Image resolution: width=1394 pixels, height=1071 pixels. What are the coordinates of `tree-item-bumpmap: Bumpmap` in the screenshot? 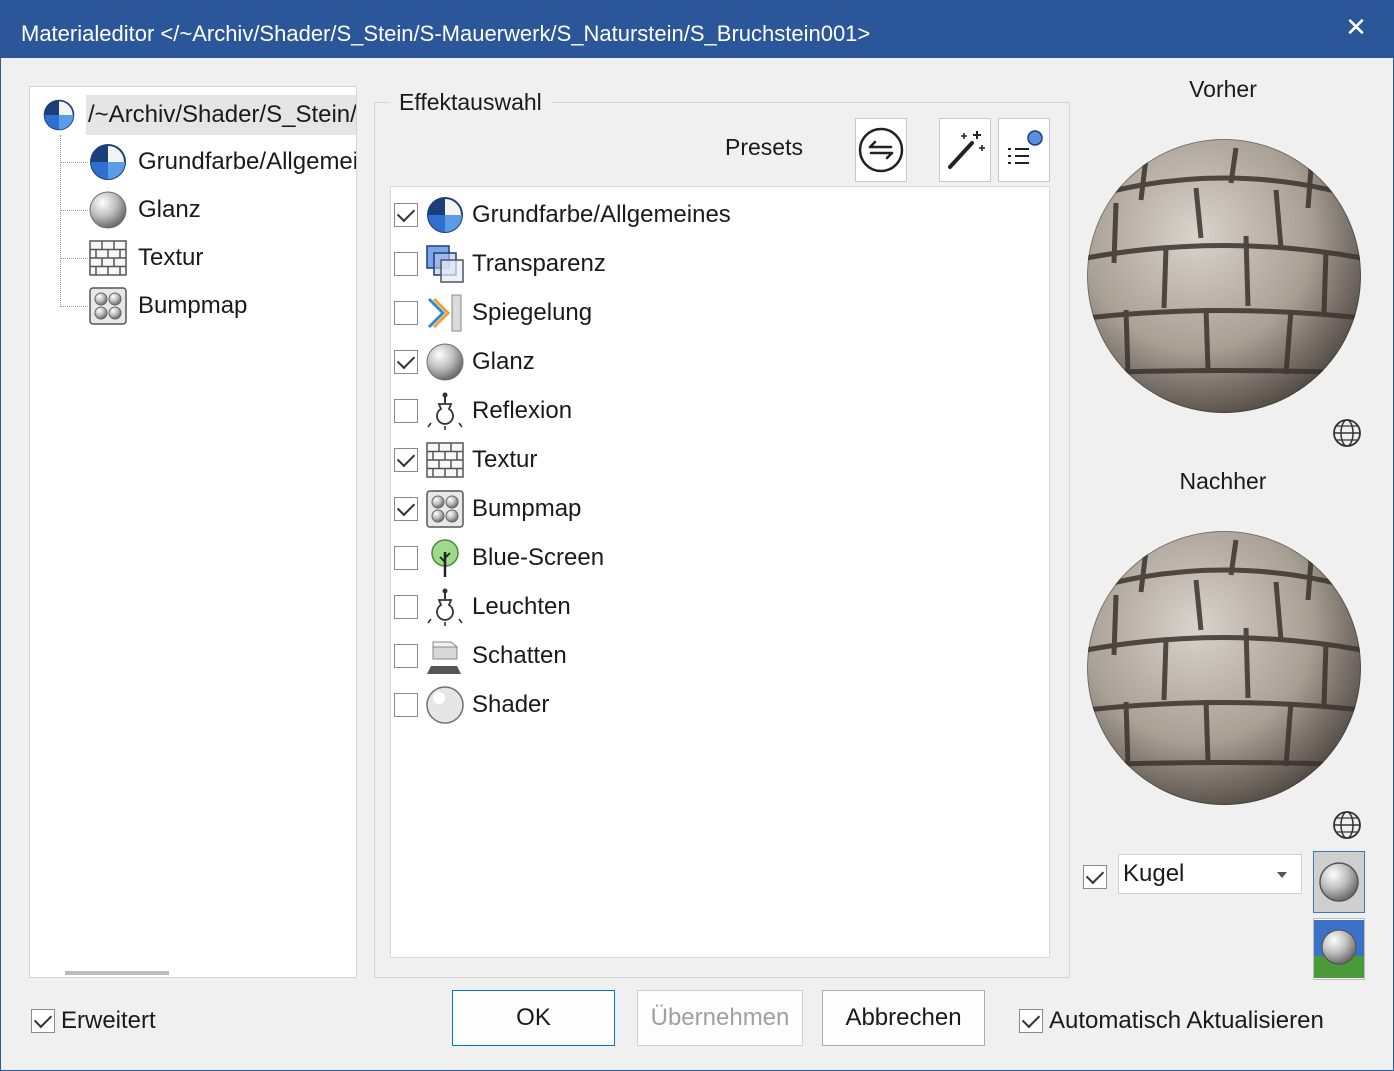 It's located at (167, 306).